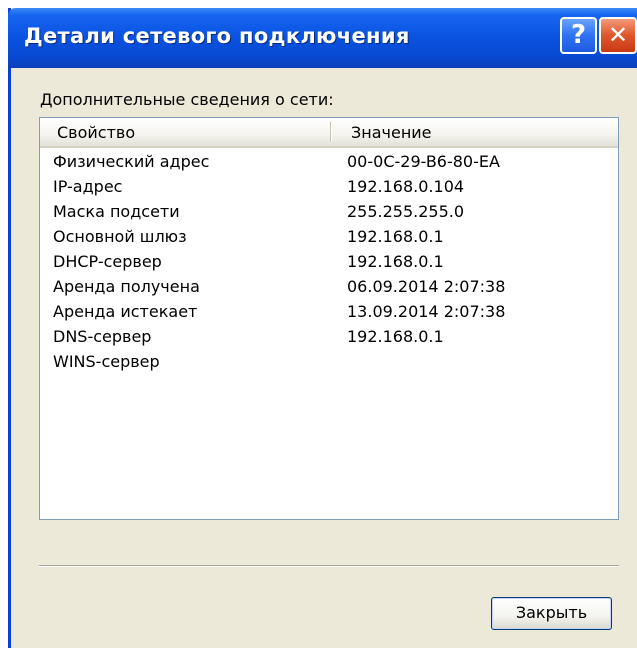  I want to click on title-bar: Детали сетевого подключения ? ✕, so click(322, 38).